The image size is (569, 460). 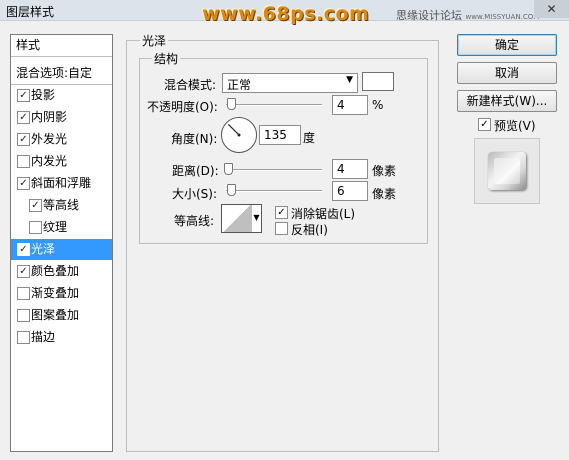 I want to click on close-icon: ✕, so click(x=551, y=9).